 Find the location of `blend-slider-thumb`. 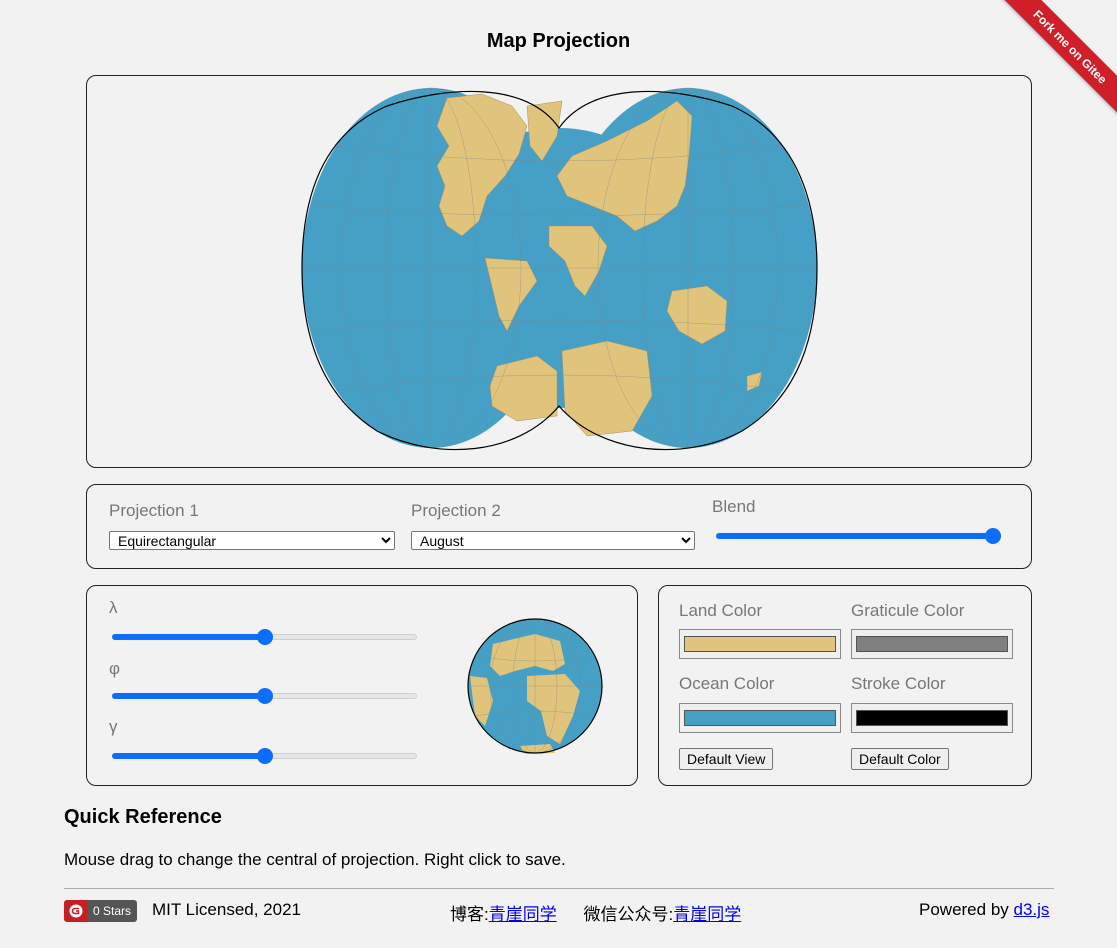

blend-slider-thumb is located at coordinates (993, 536).